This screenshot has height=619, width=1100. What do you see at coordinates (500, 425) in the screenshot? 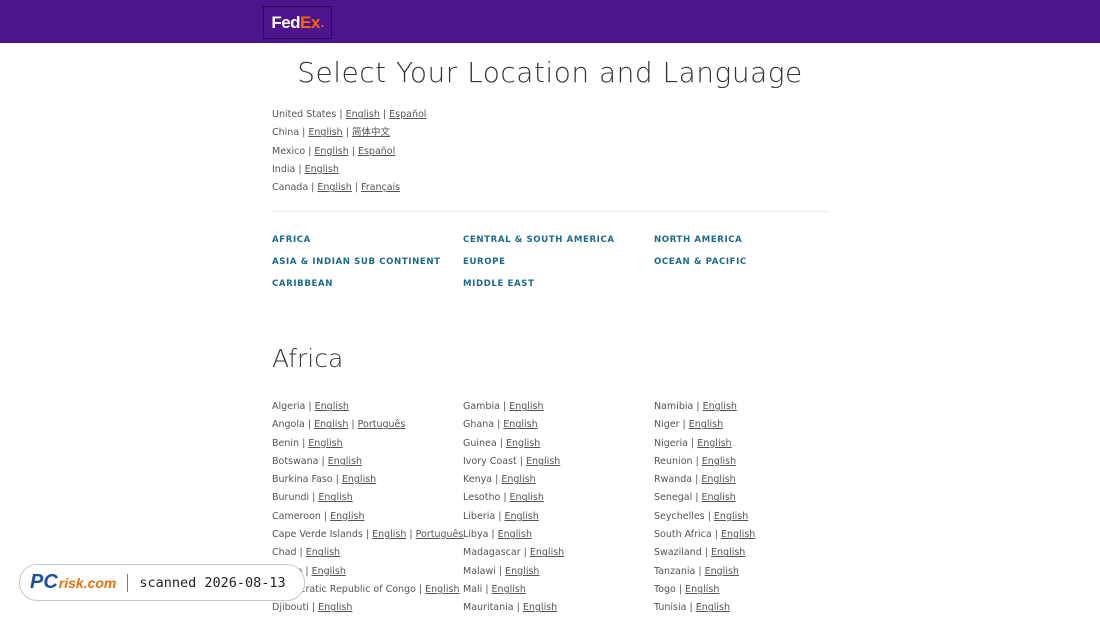
I see `location-row-ghana: Ghana | English` at bounding box center [500, 425].